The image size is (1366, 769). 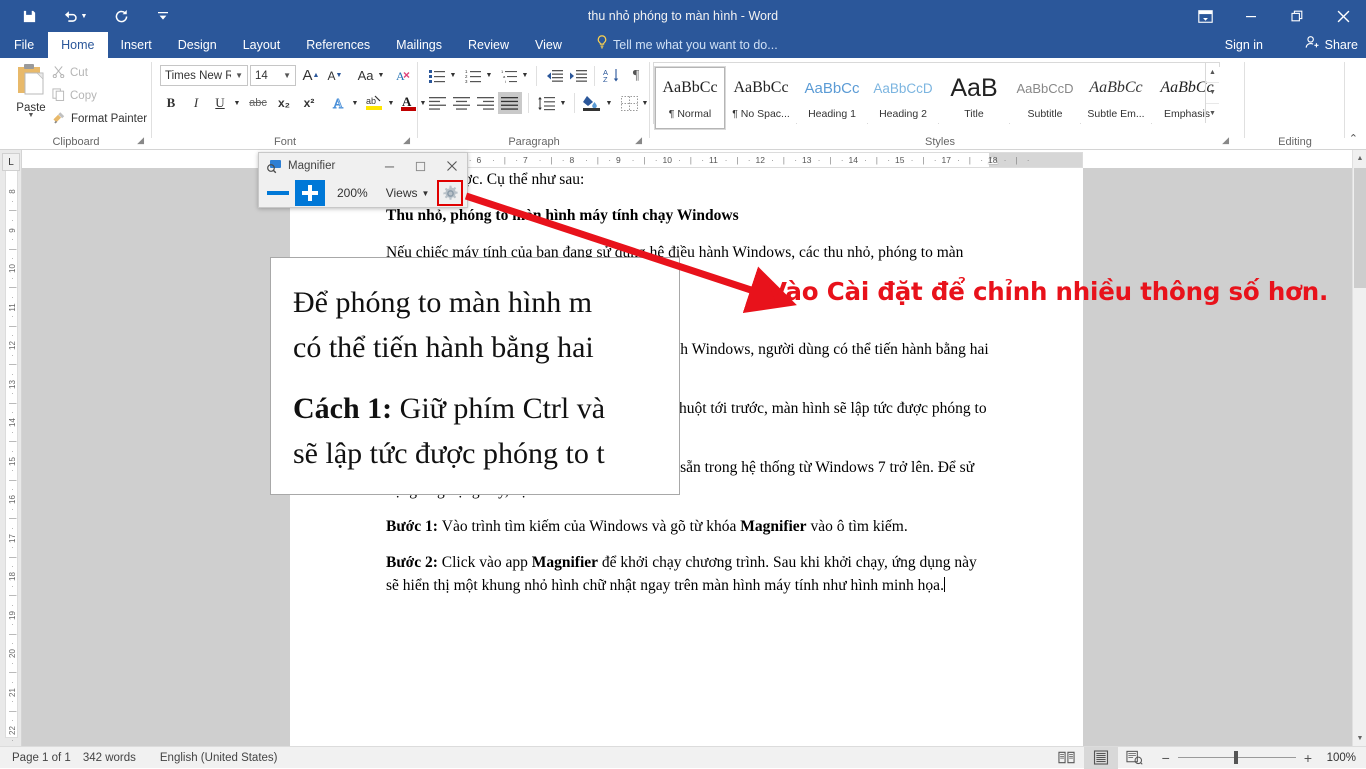 I want to click on undo-icon: ▼, so click(x=75, y=16).